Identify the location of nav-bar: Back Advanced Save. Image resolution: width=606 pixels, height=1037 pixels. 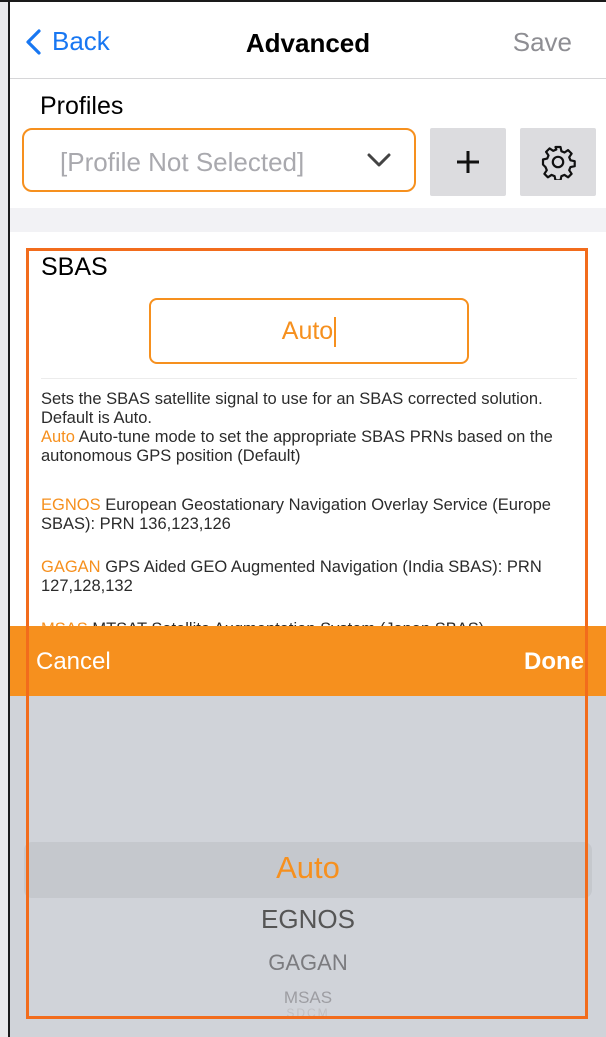
(308, 40).